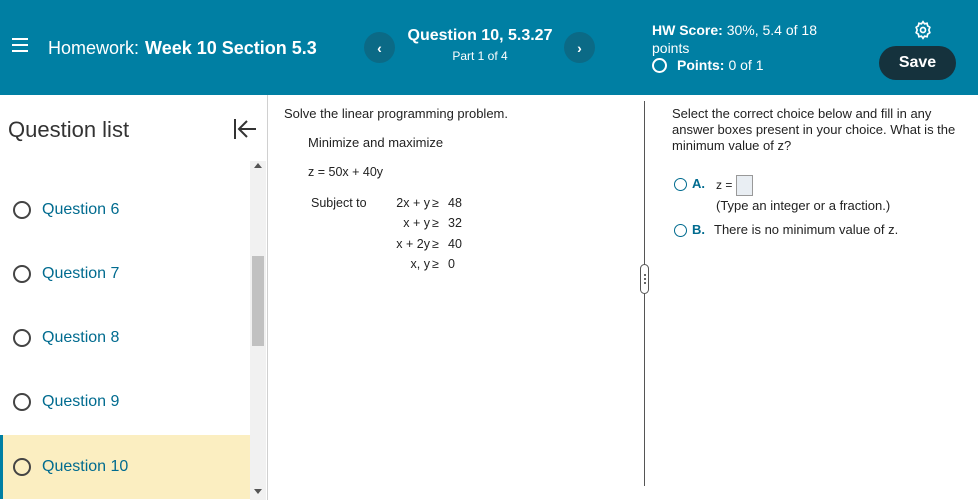  Describe the element at coordinates (455, 244) in the screenshot. I see `constraint-rhs: 40` at that location.